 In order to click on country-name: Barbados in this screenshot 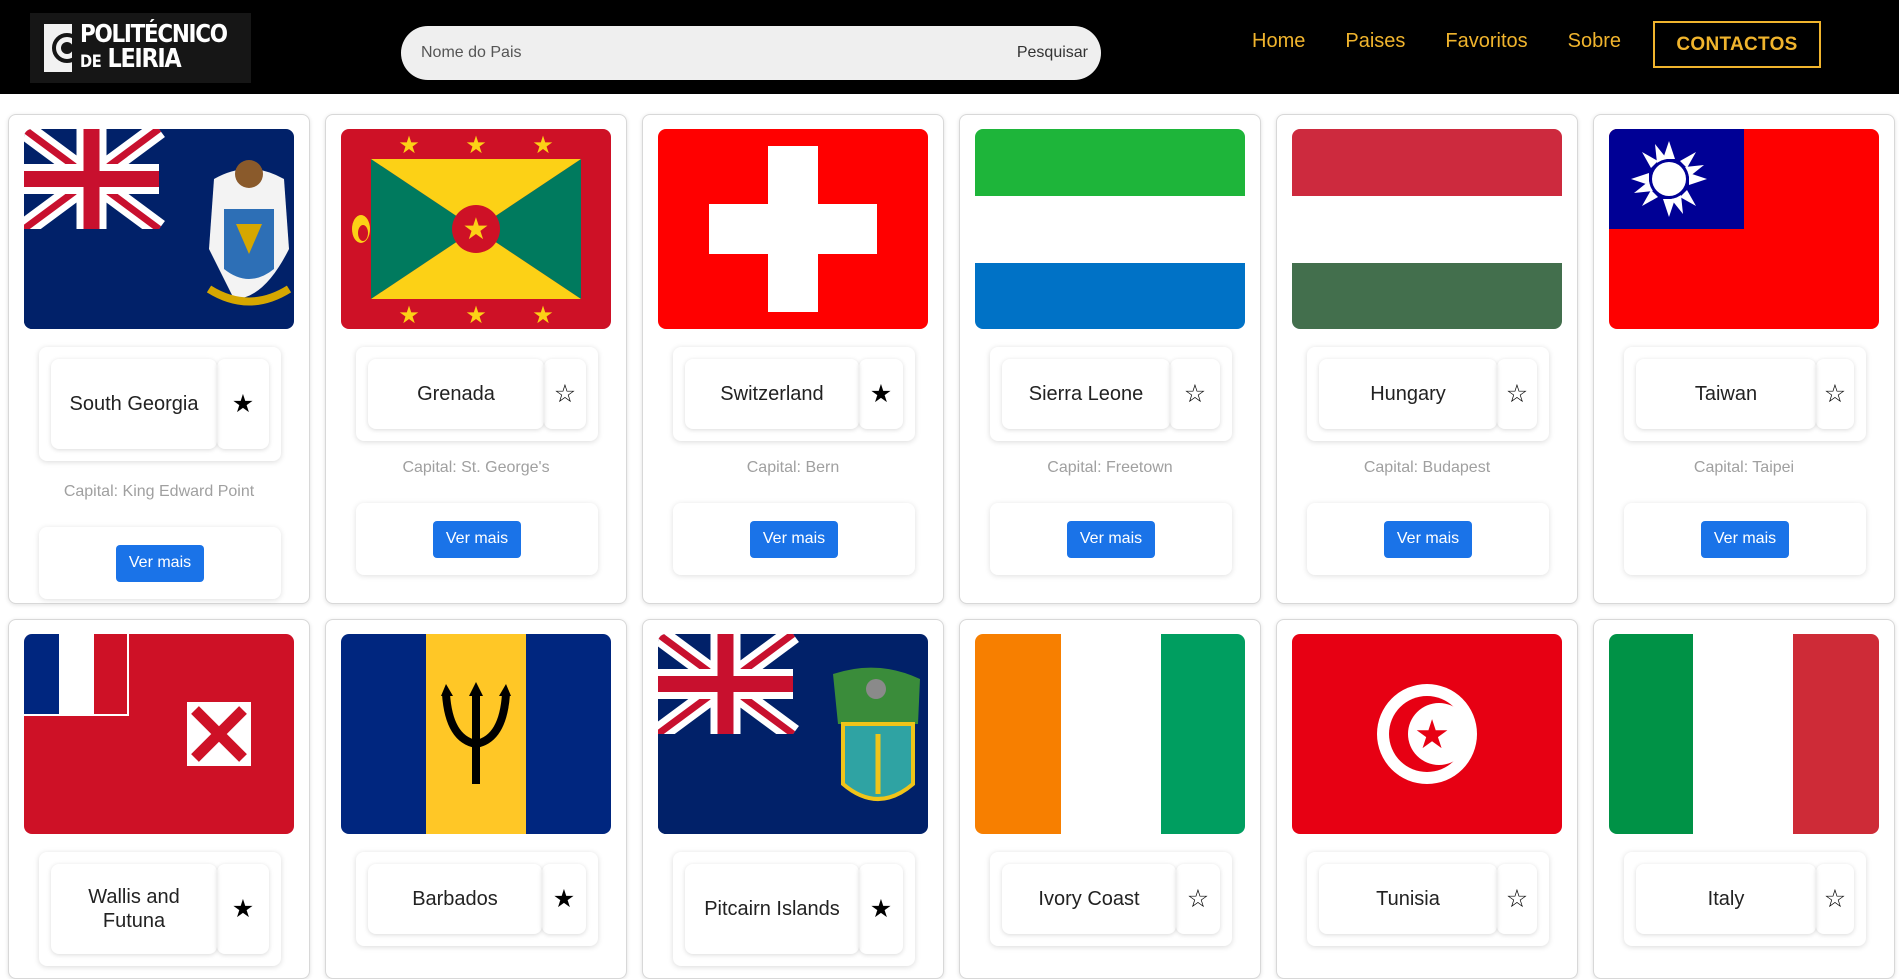, I will do `click(455, 899)`.